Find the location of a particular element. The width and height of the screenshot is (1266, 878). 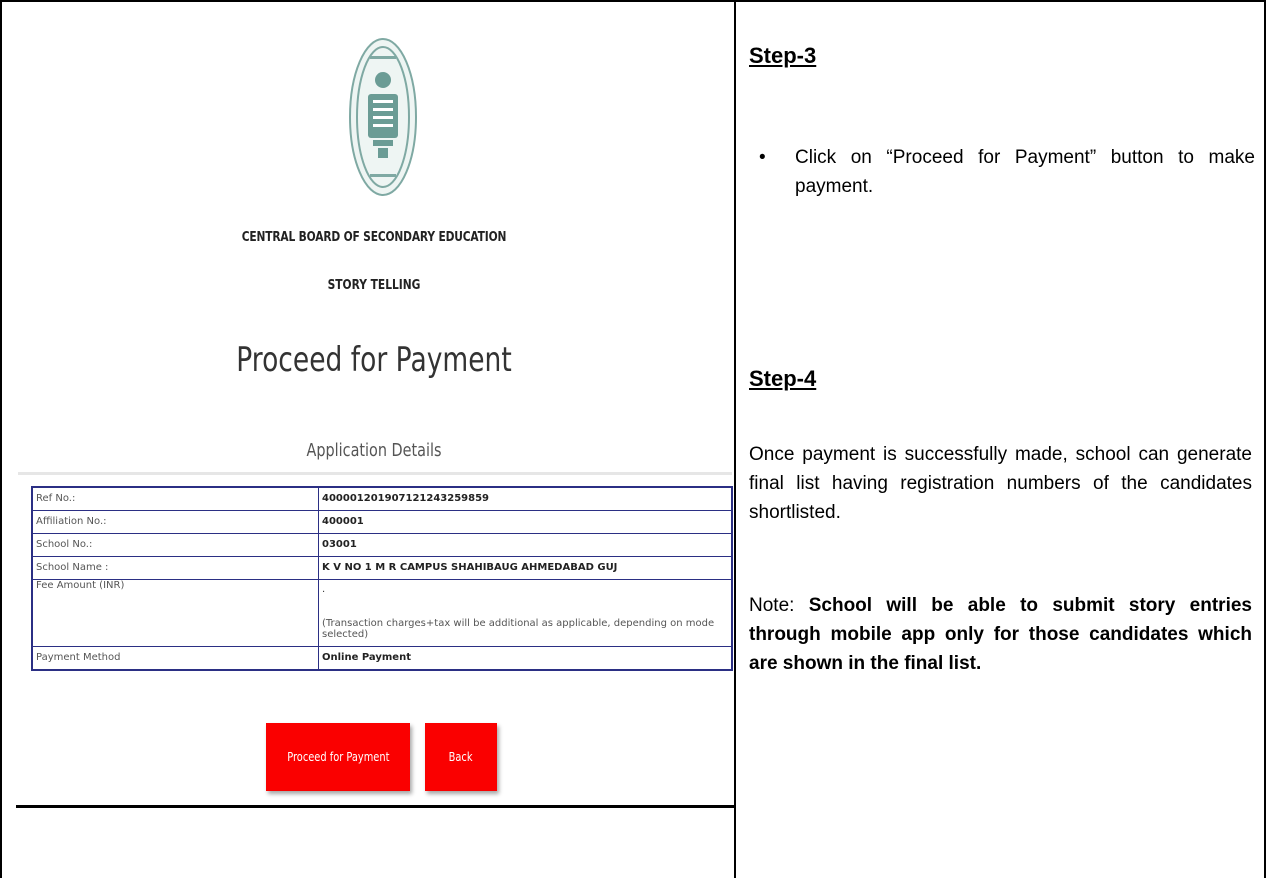

page-title: Proceed for Payment is located at coordinates (374, 360).